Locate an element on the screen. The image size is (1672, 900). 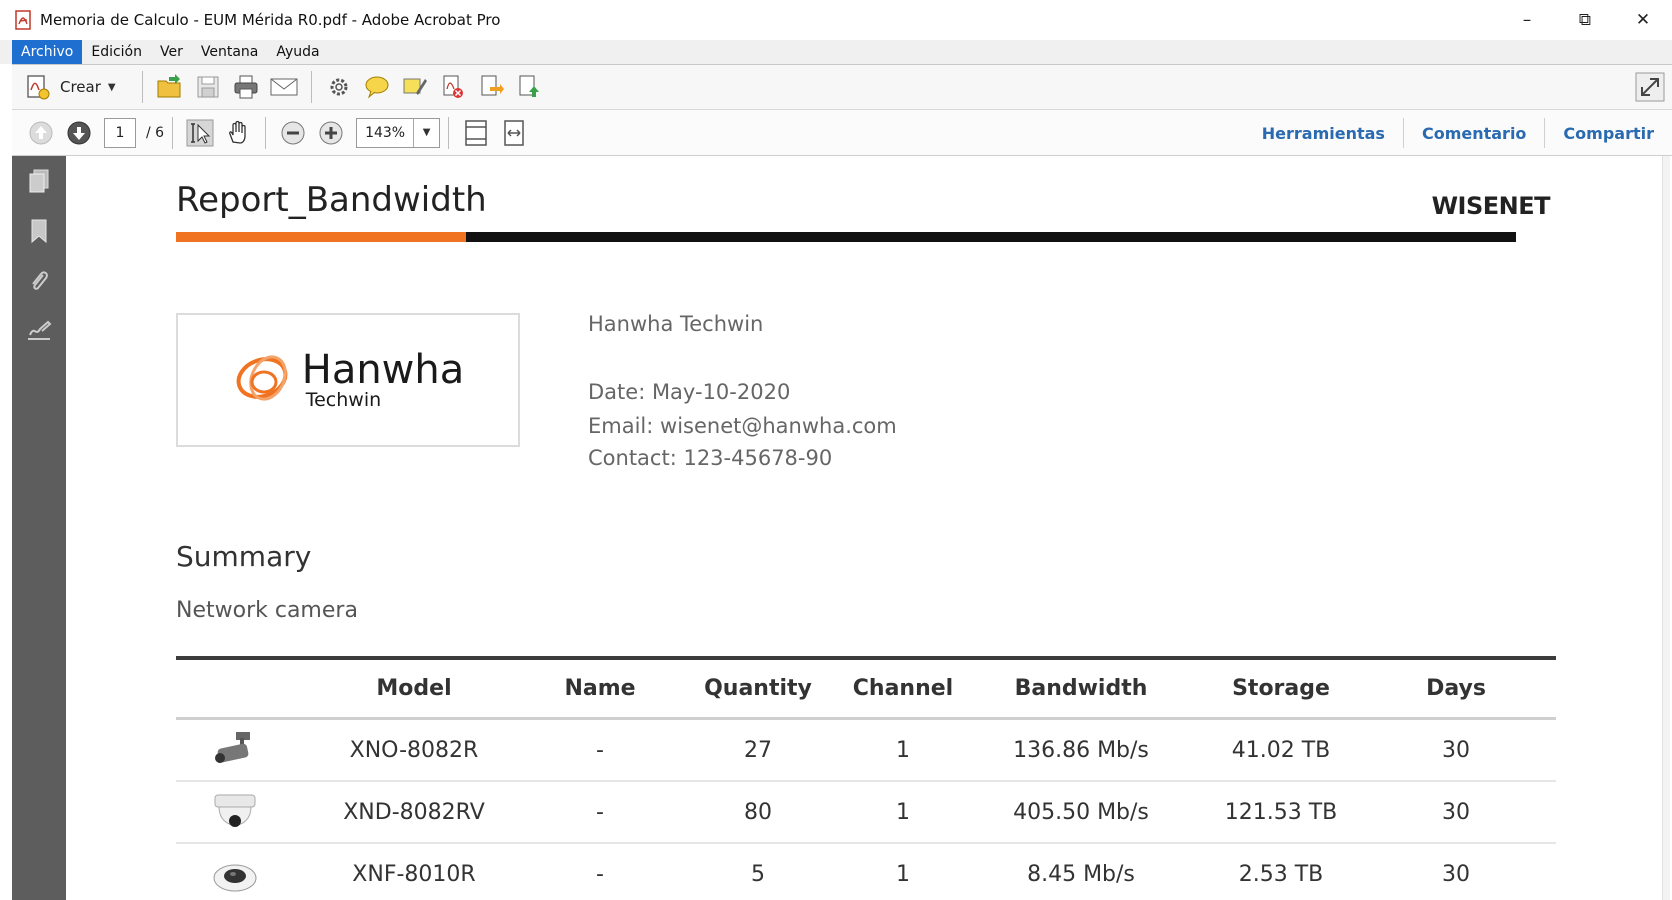
menu-edicion: Edición is located at coordinates (116, 52).